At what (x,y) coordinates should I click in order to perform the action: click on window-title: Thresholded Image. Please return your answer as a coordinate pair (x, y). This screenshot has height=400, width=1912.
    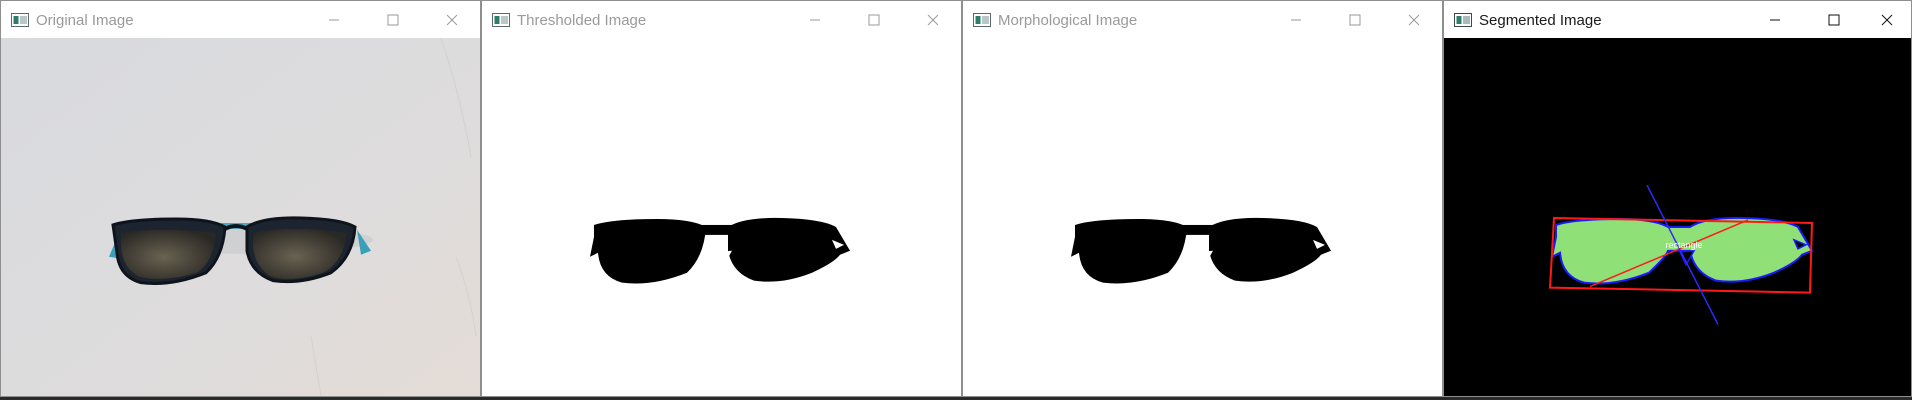
    Looking at the image, I should click on (582, 20).